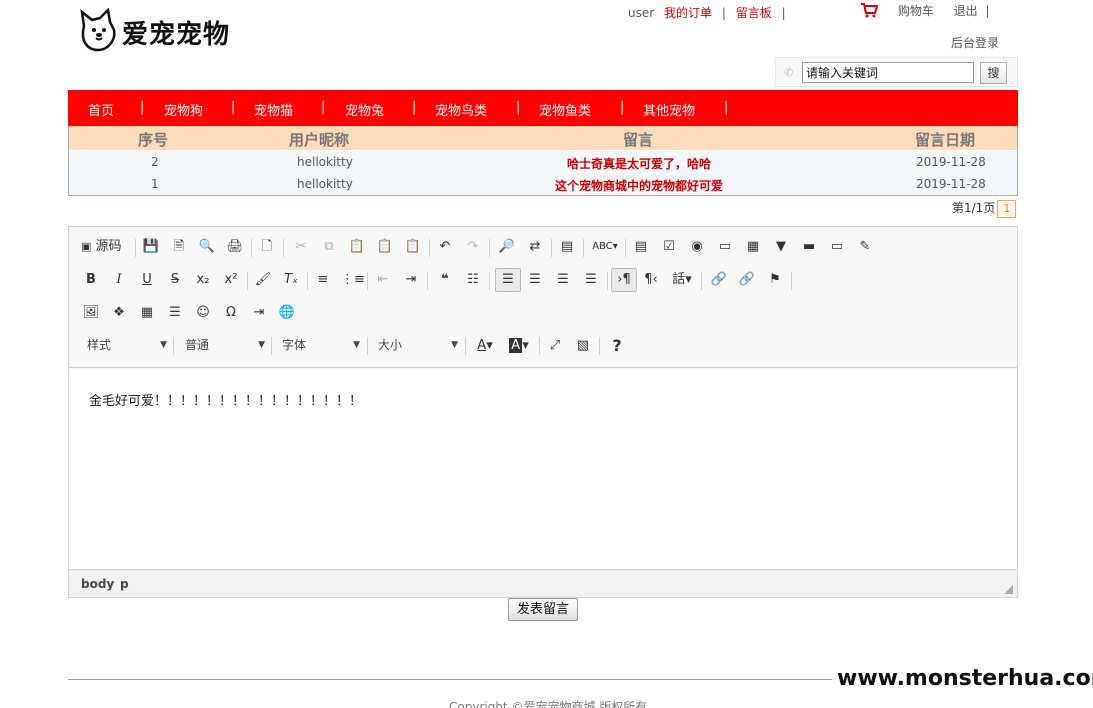 This screenshot has width=1093, height=708. What do you see at coordinates (916, 11) in the screenshot?
I see `cart-link: 购物车` at bounding box center [916, 11].